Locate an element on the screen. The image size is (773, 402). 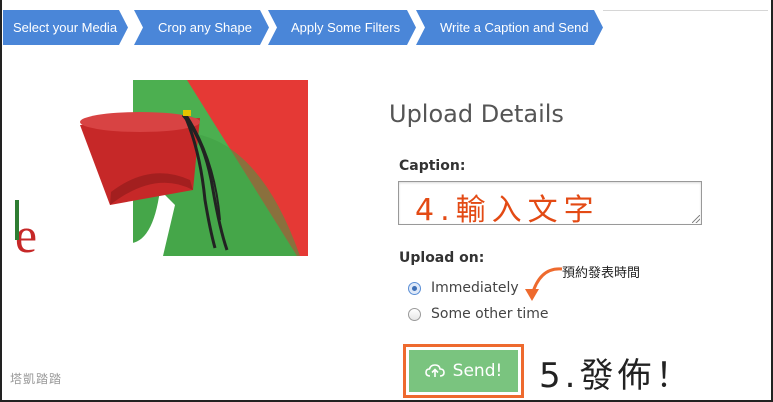
step-label: Crop any Shape is located at coordinates (205, 27).